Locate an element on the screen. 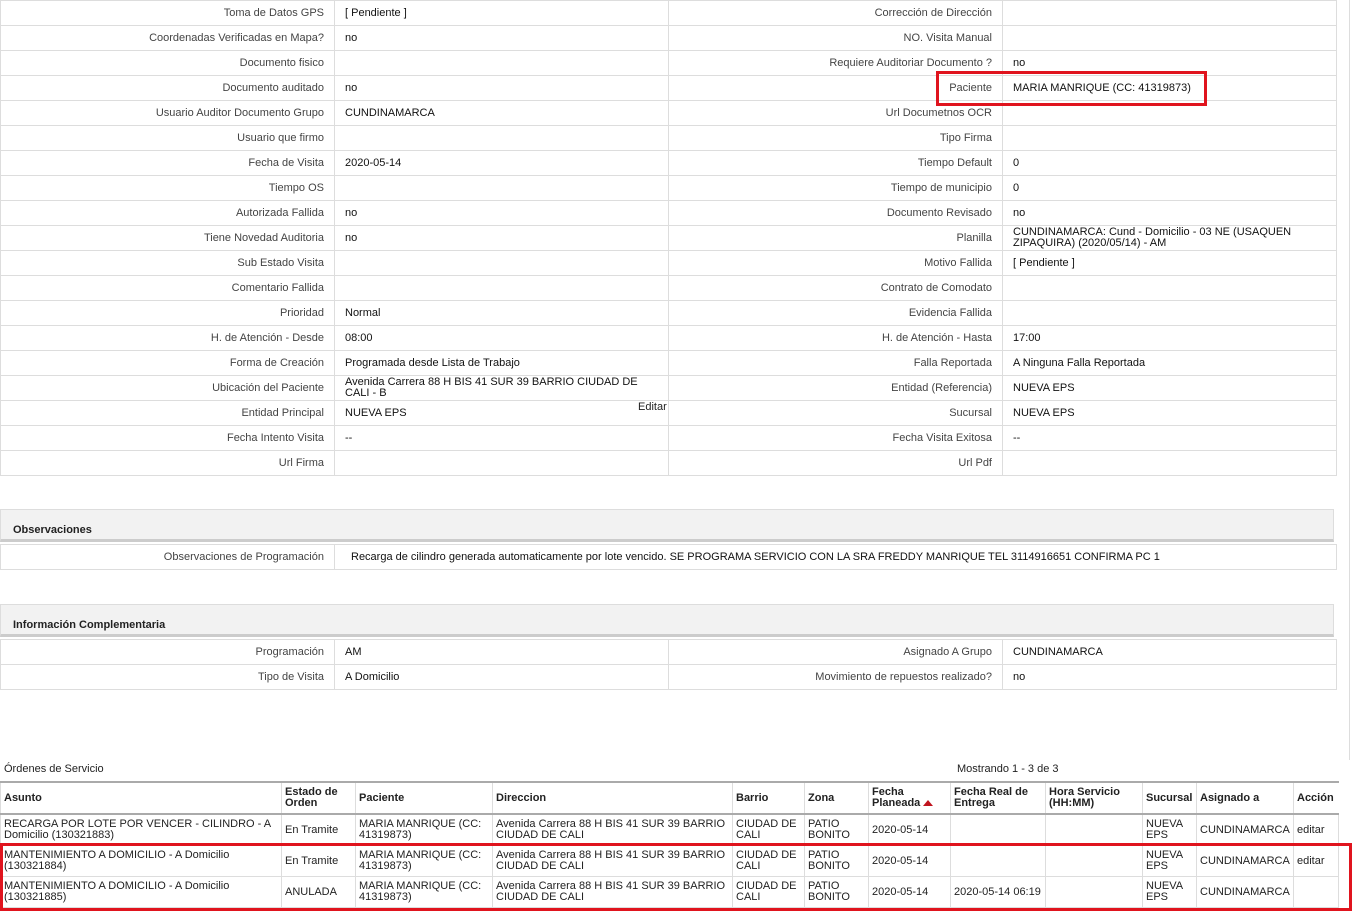 The width and height of the screenshot is (1356, 912). column-header: Paciente is located at coordinates (424, 798).